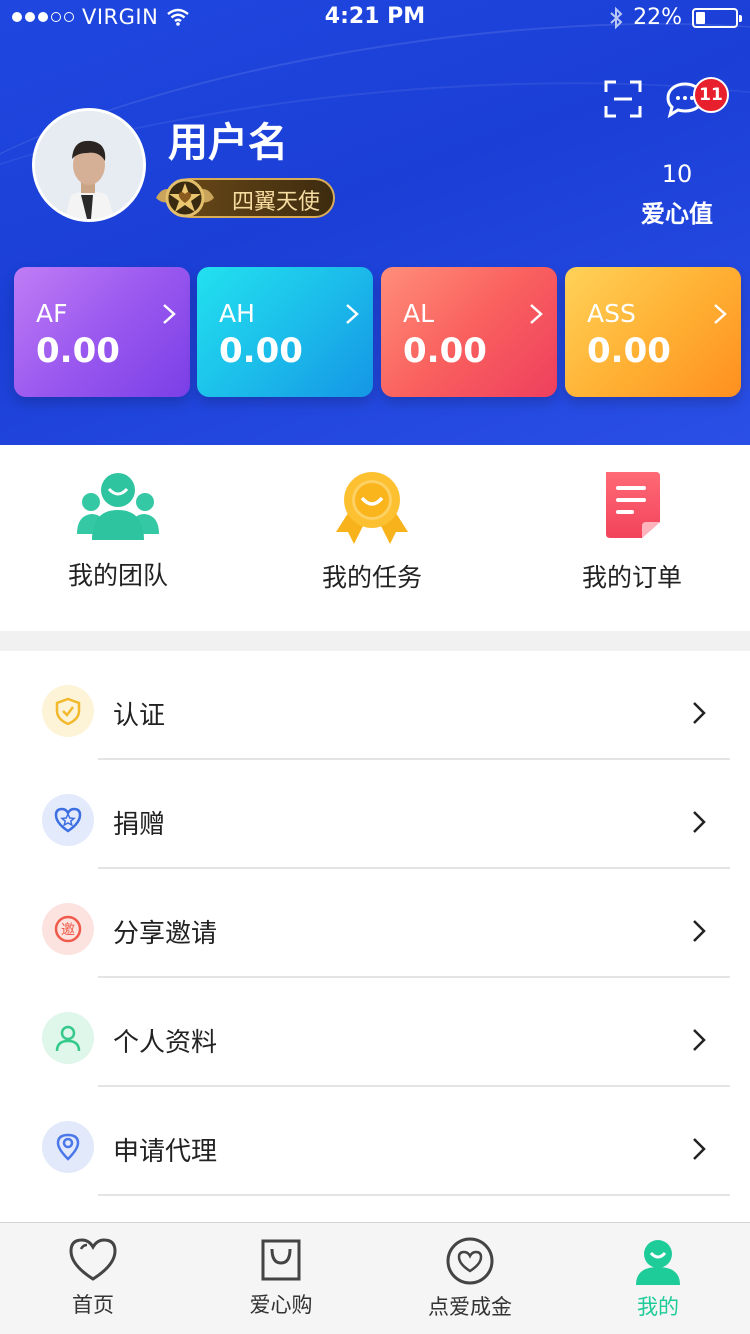 The height and width of the screenshot is (1334, 750). I want to click on quick-item-tasks: 我的任务, so click(372, 532).